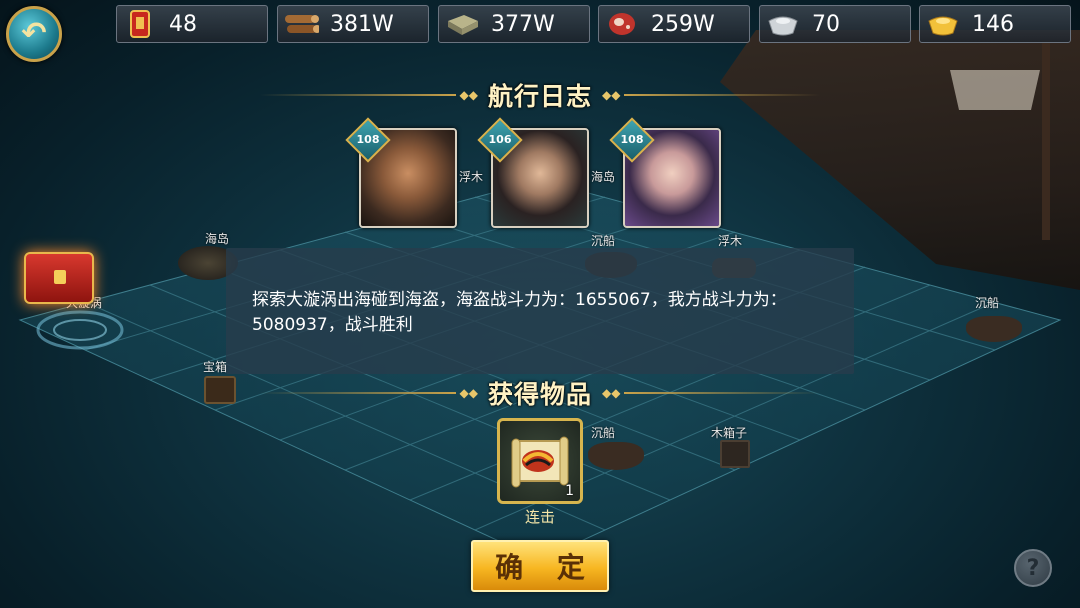 The height and width of the screenshot is (608, 1080). I want to click on rewards-header: ◆◆ 获得物品 ◆◆, so click(540, 393).